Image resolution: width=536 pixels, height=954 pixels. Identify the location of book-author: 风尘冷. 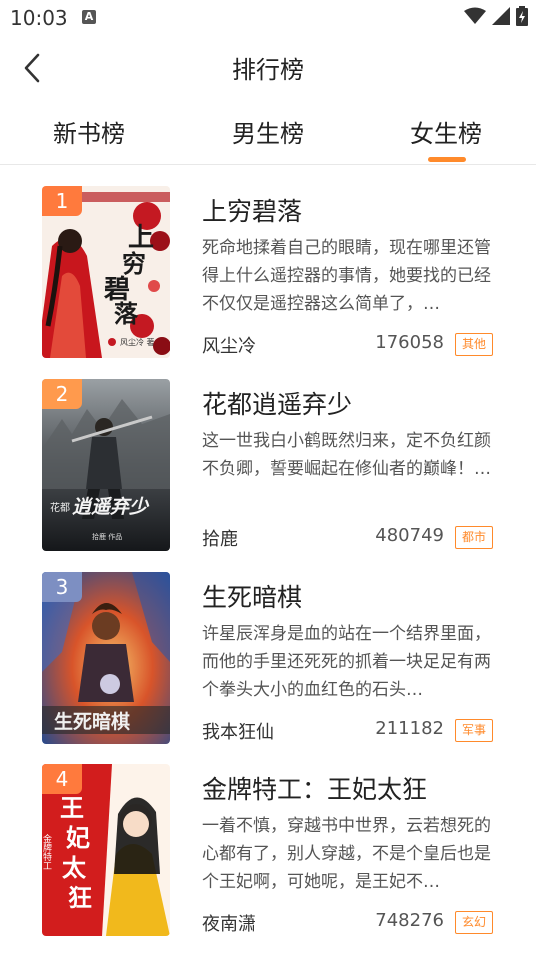
(229, 346).